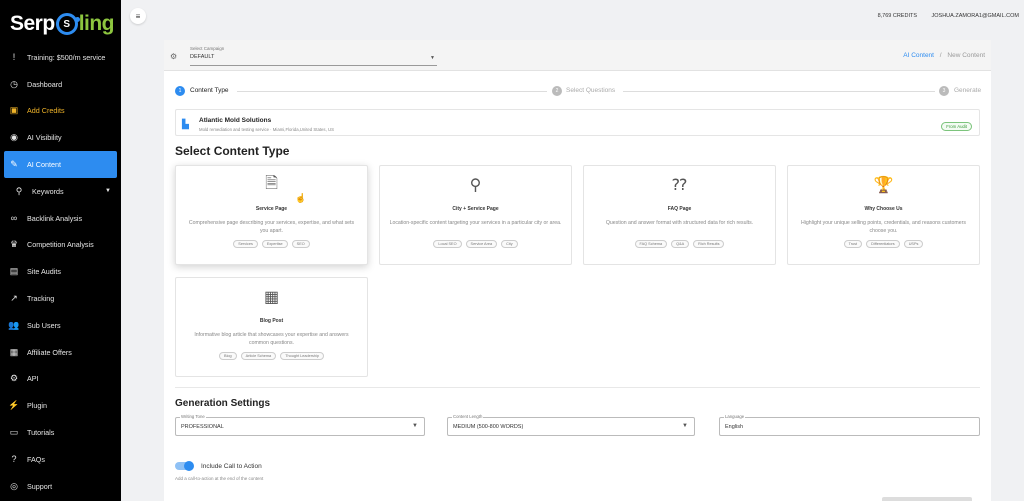 The height and width of the screenshot is (501, 1024). What do you see at coordinates (33, 379) in the screenshot?
I see `sidebar-item-label: API` at bounding box center [33, 379].